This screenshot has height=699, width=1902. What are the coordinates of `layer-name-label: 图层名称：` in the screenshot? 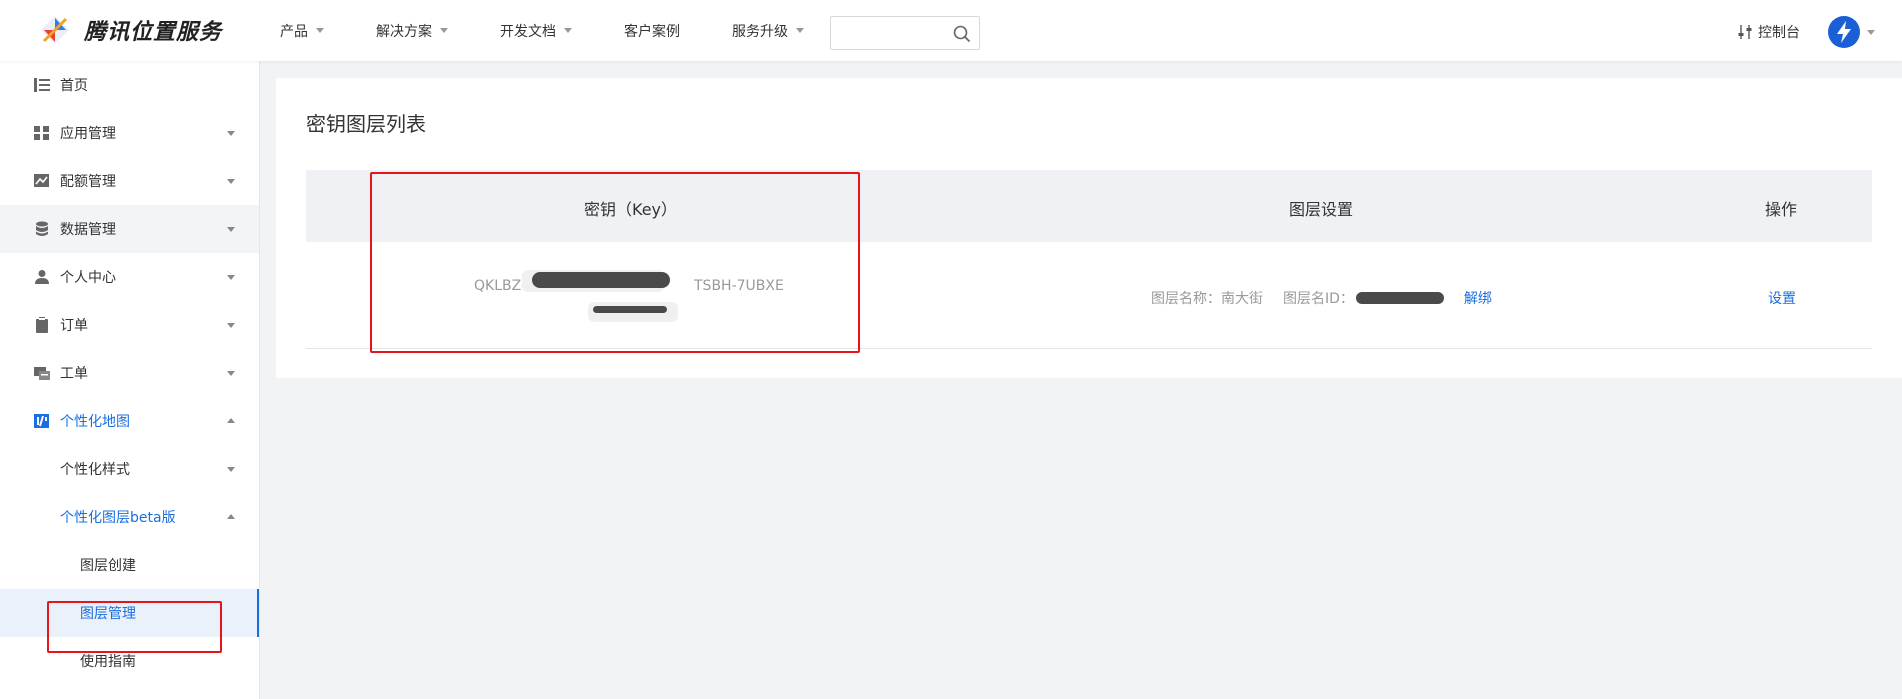 It's located at (1186, 299).